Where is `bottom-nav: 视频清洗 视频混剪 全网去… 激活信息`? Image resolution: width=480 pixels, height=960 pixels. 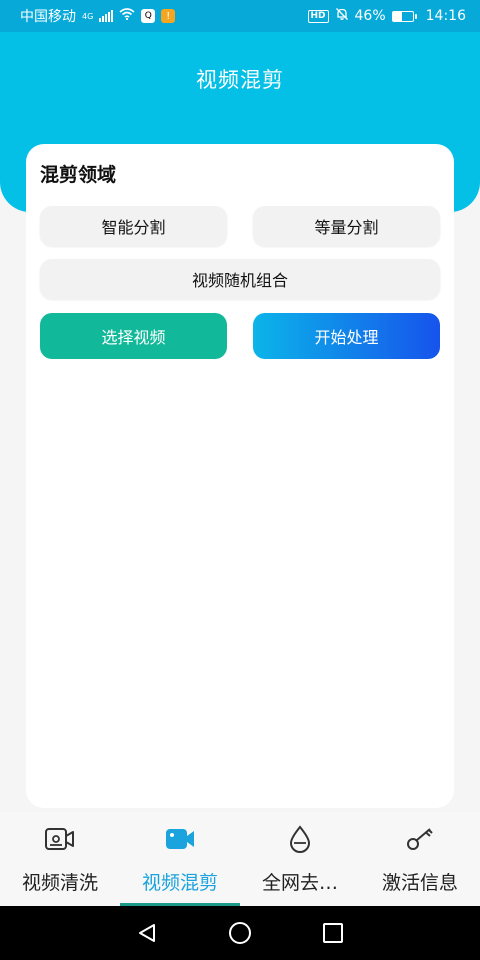
bottom-nav: 视频清洗 视频混剪 全网去… 激活信息 is located at coordinates (240, 859).